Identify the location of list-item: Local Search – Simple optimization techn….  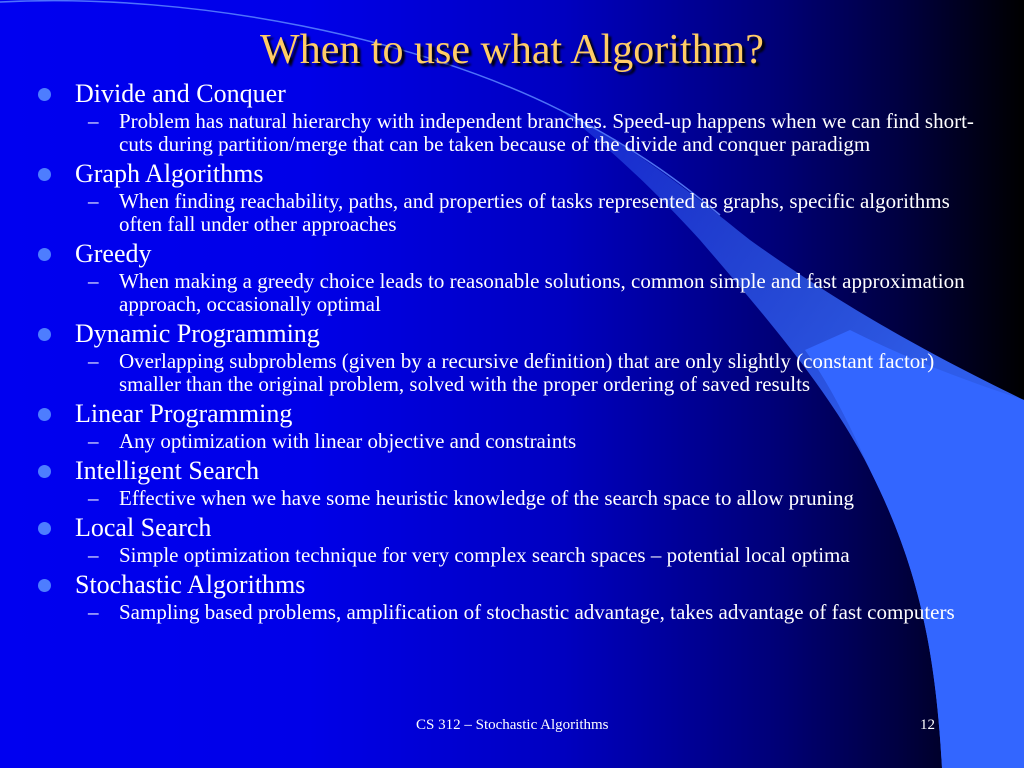
(512, 539).